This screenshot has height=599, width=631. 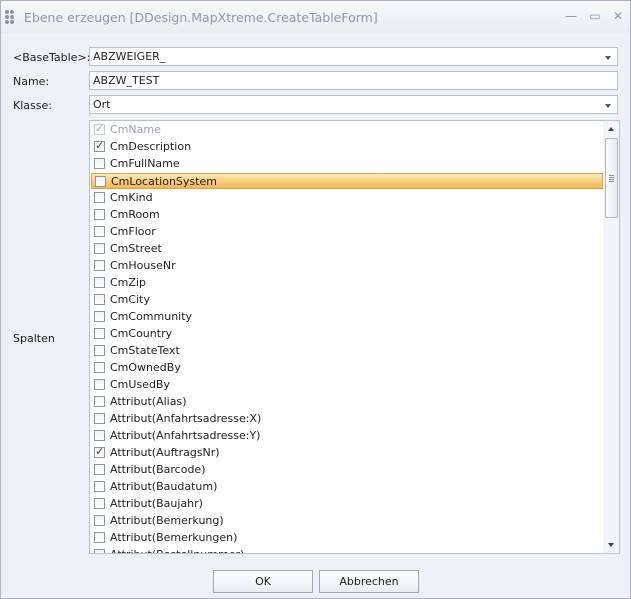 I want to click on list-item-label: CmUsedBy, so click(x=140, y=384).